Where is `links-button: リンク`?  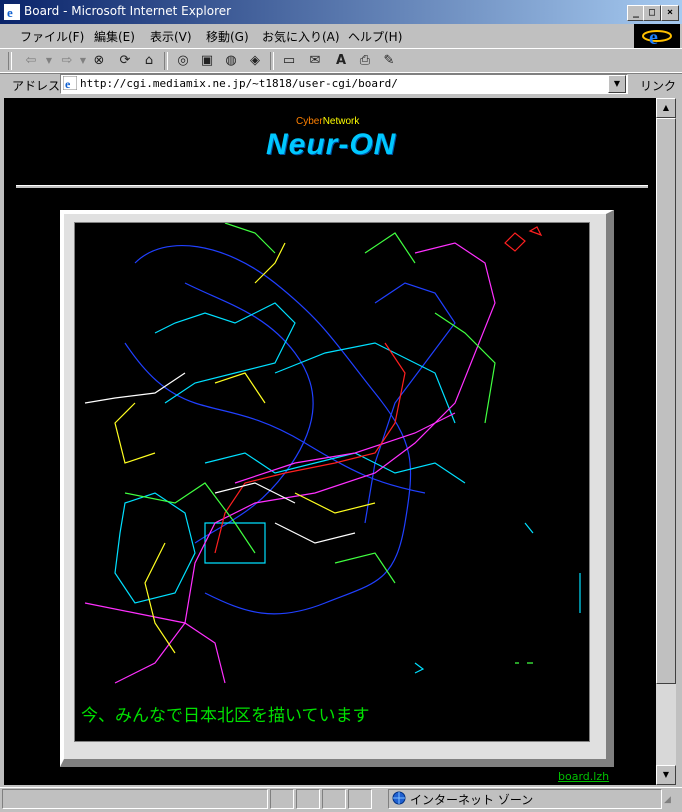 links-button: リンク is located at coordinates (658, 85).